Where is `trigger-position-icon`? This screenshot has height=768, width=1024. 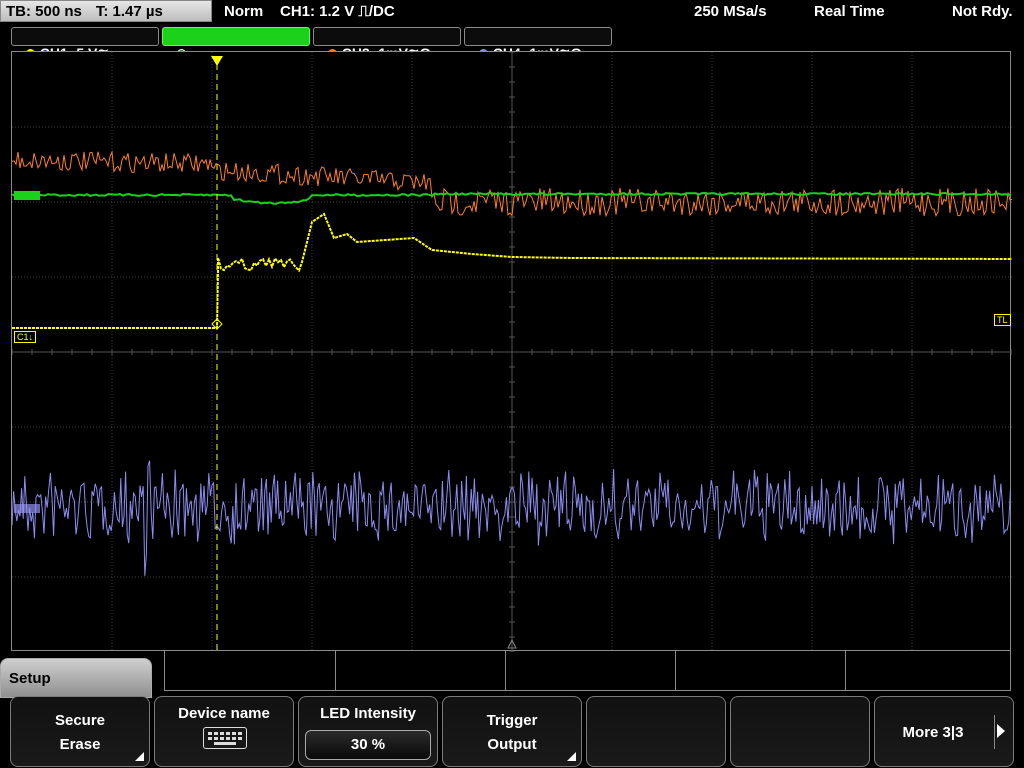
trigger-position-icon is located at coordinates (217, 61).